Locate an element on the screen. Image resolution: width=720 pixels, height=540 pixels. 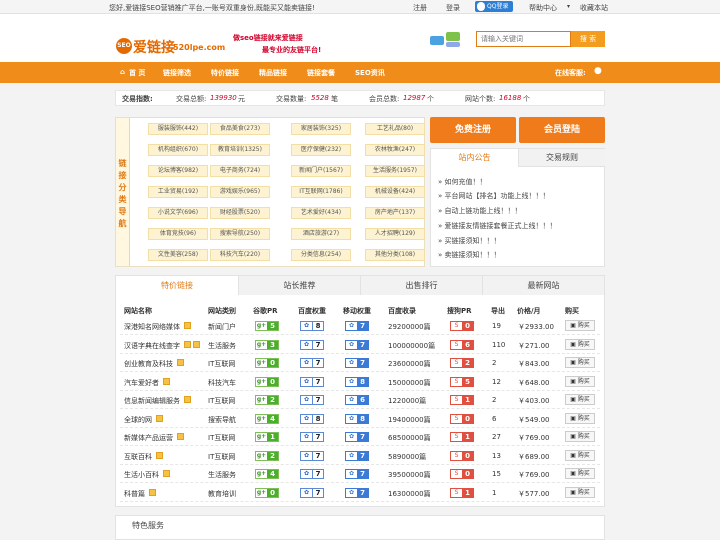
nav-item-special-links: 特价链接 is located at coordinates (225, 73).